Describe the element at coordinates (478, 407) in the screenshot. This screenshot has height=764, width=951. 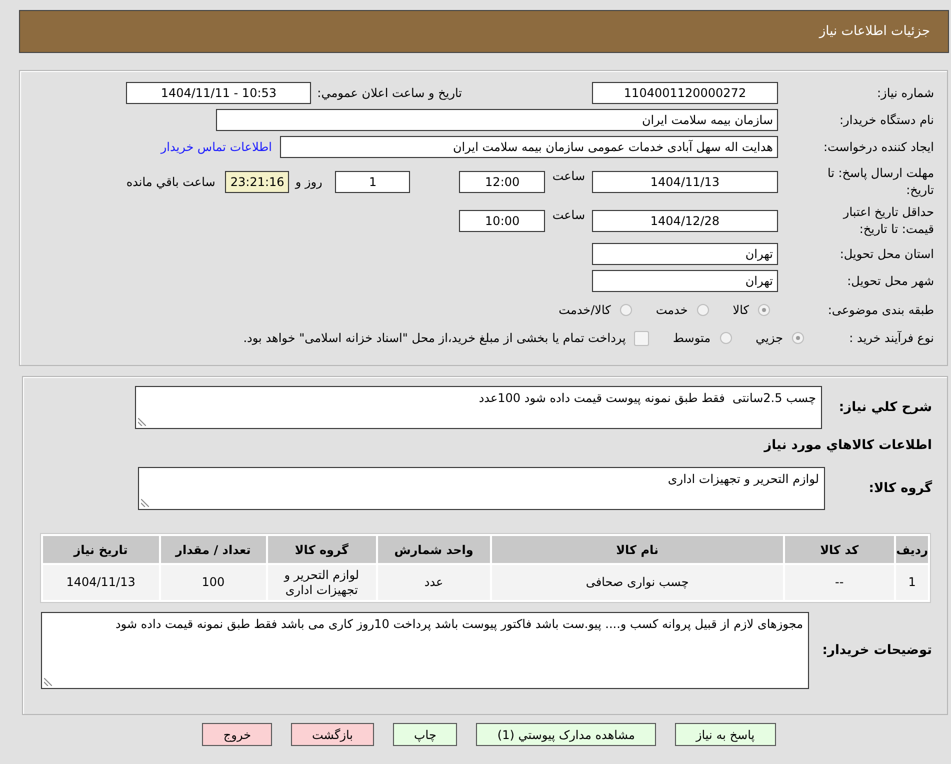
I see `description-field: چسب 2.5سانتی فقط طبق نمونه پیوست قیمت داده شود 100عدد` at that location.